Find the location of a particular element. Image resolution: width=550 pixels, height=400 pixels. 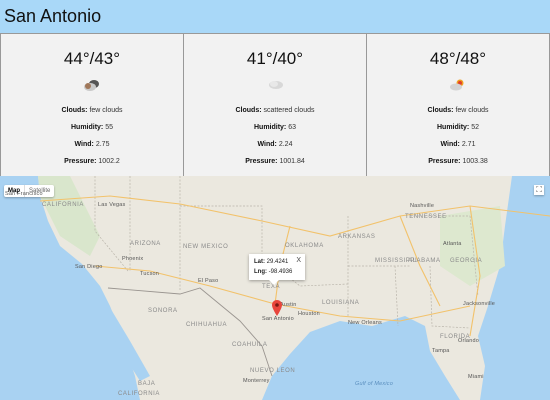

pressure-value: 1001.84 is located at coordinates (292, 161).